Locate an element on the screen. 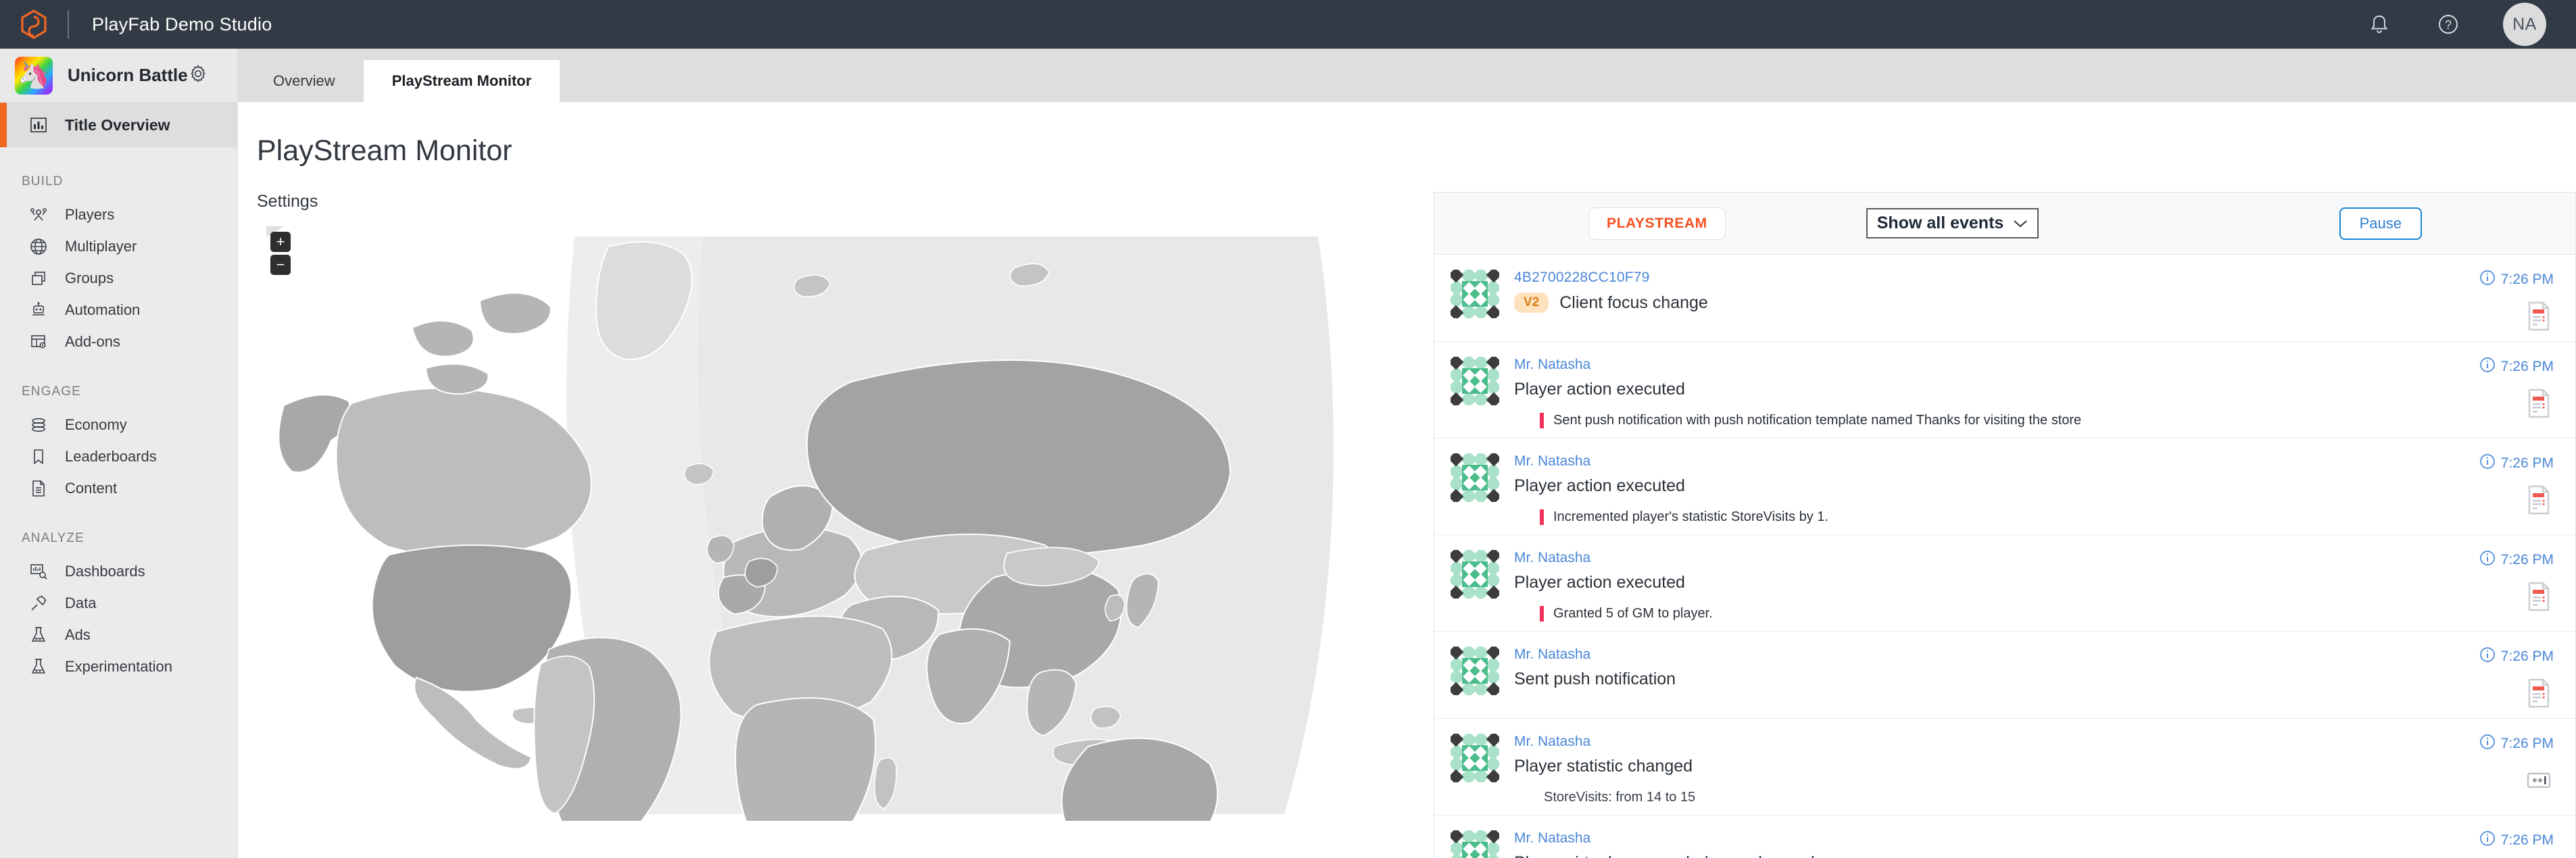 The image size is (2576, 858). tab-strip: Overview PlayStream Monitor is located at coordinates (1407, 75).